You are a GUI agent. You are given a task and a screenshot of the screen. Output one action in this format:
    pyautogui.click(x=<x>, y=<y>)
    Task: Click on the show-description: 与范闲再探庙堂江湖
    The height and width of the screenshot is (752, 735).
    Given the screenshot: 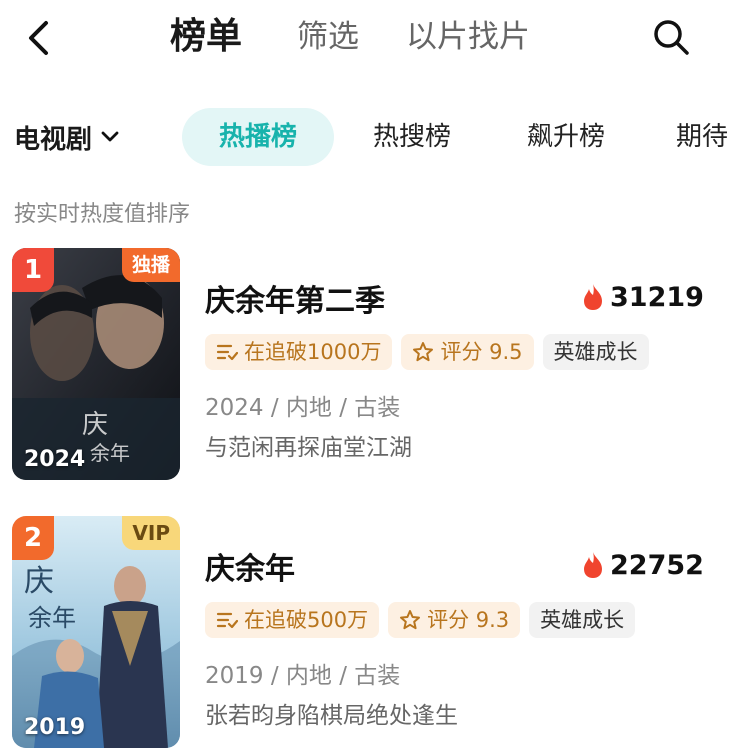 What is the action you would take?
    pyautogui.click(x=308, y=448)
    